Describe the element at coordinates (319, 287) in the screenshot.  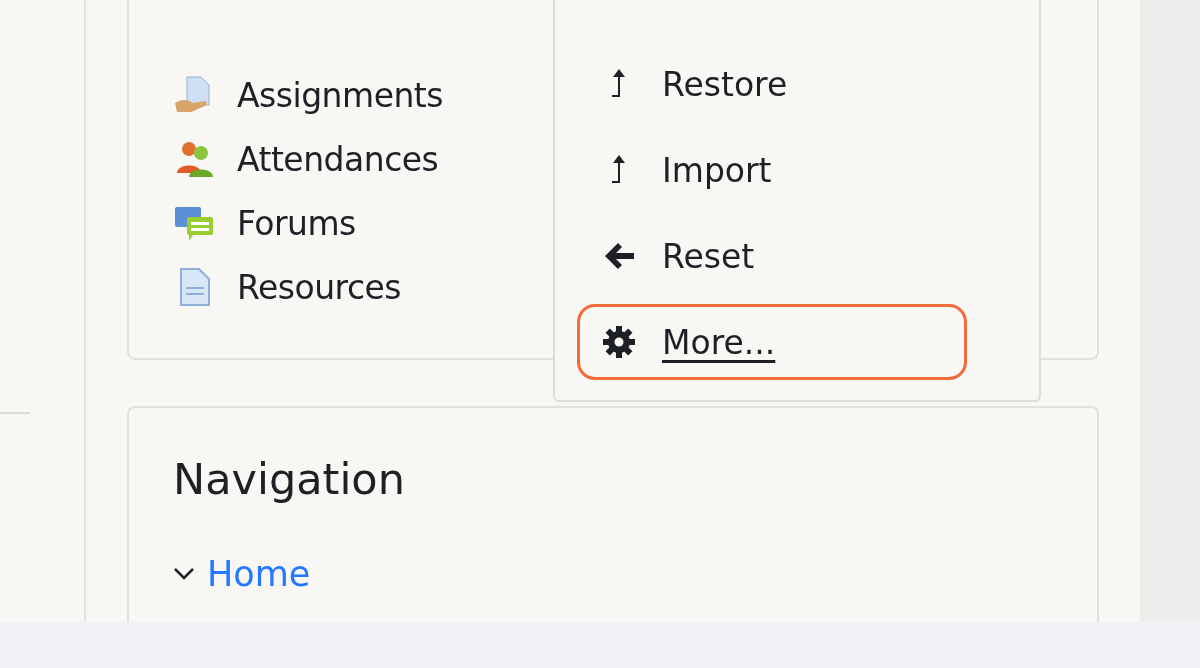
I see `activity-link: Resources` at that location.